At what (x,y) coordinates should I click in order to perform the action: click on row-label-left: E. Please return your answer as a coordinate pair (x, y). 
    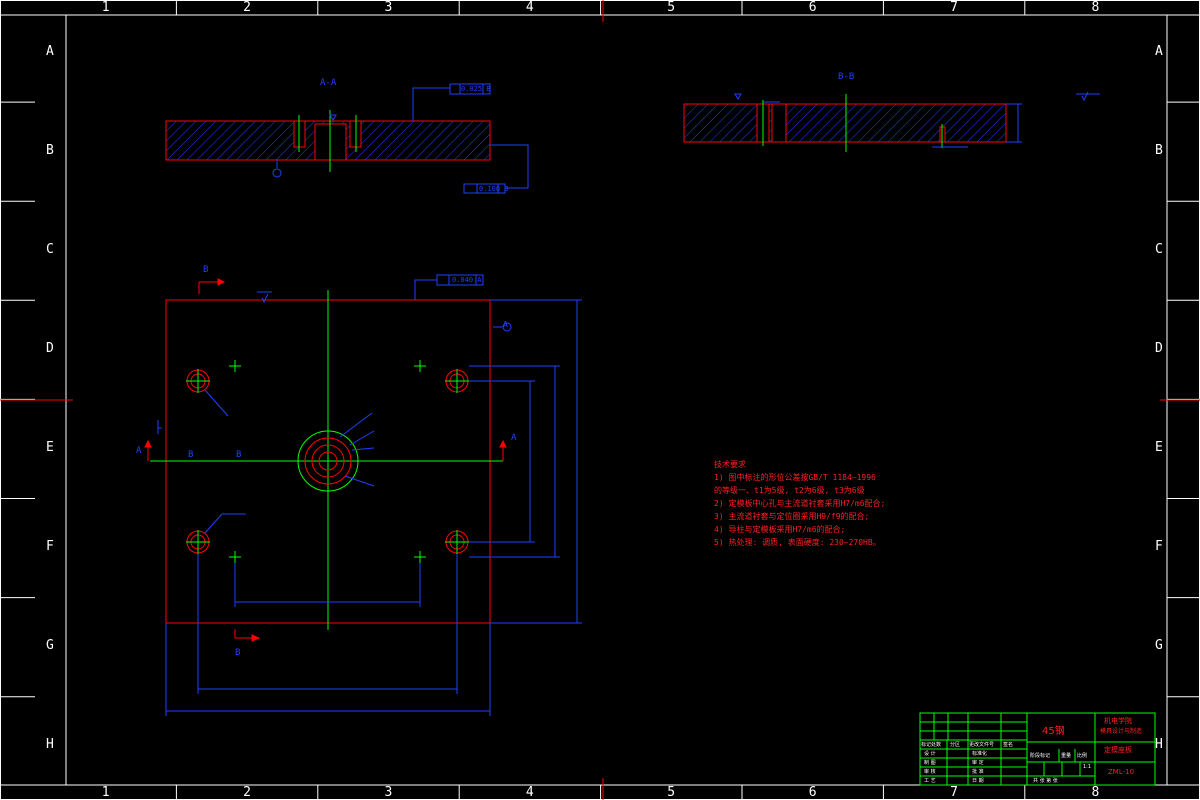
    Looking at the image, I should click on (50, 447).